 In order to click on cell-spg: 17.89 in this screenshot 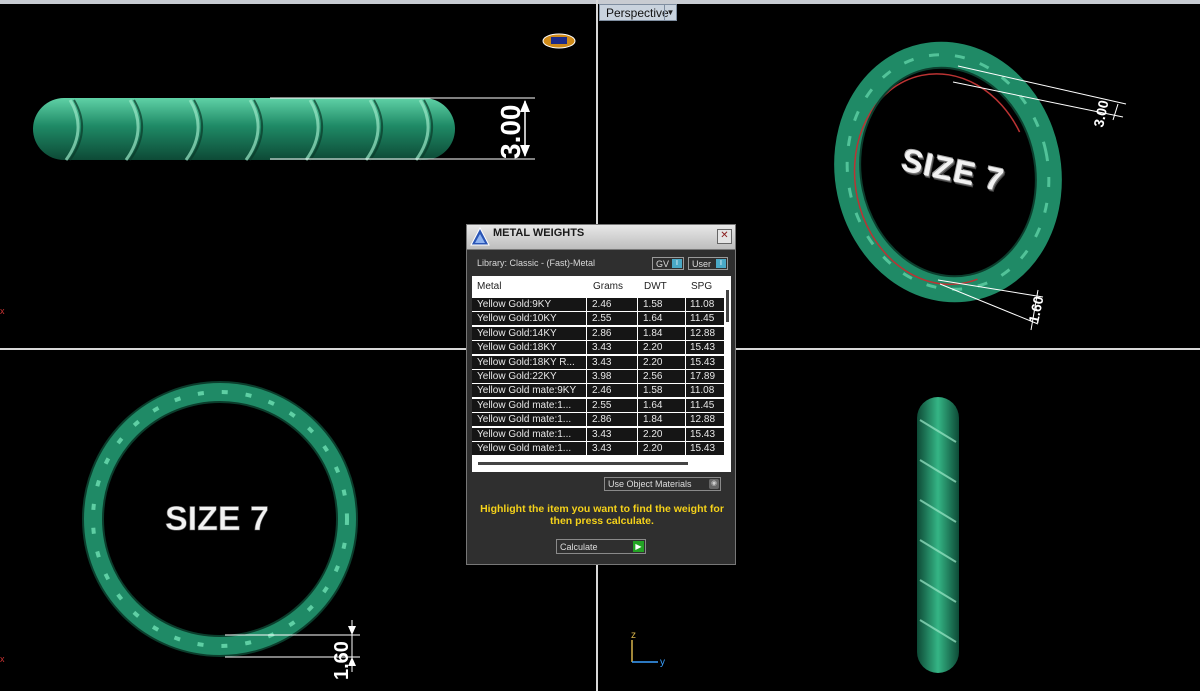, I will do `click(703, 376)`.